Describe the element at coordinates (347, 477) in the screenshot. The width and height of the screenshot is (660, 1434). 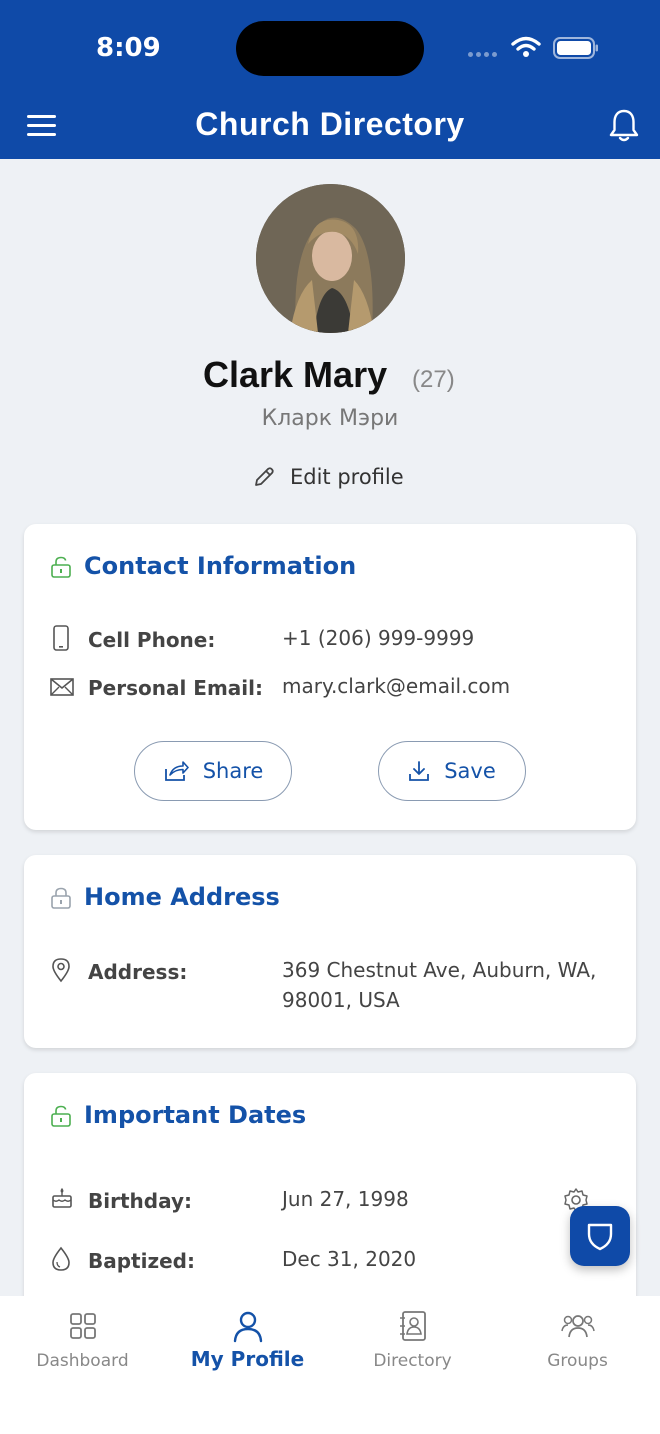
I see `edit-profile-label: Edit profile` at that location.